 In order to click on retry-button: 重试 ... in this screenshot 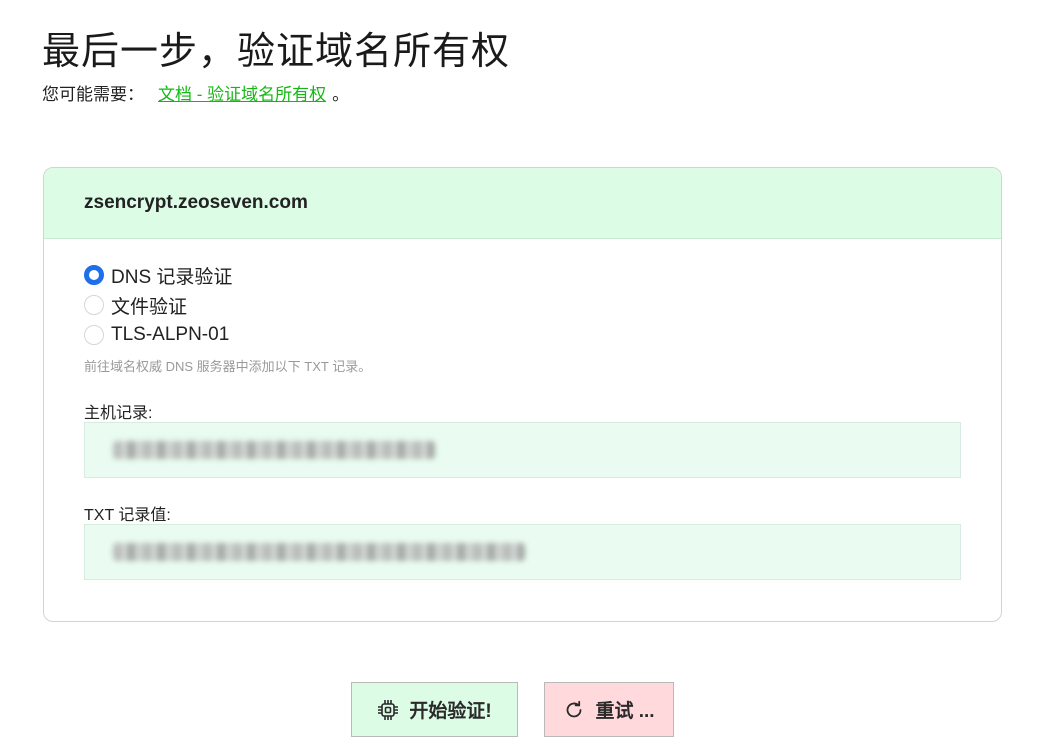, I will do `click(609, 709)`.